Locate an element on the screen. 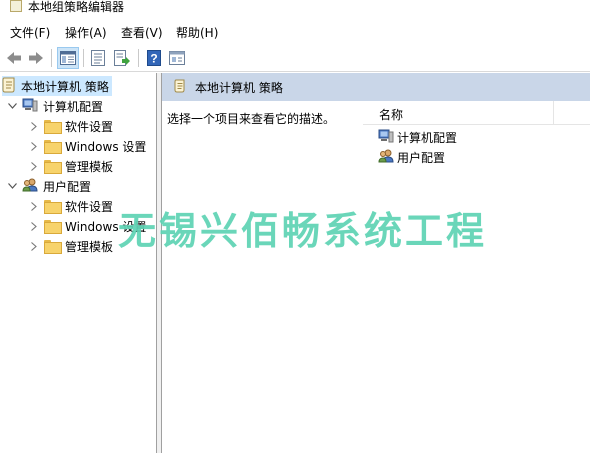 The image size is (590, 453). tree-item-user-software-settings: 软件设置 is located at coordinates (70, 206).